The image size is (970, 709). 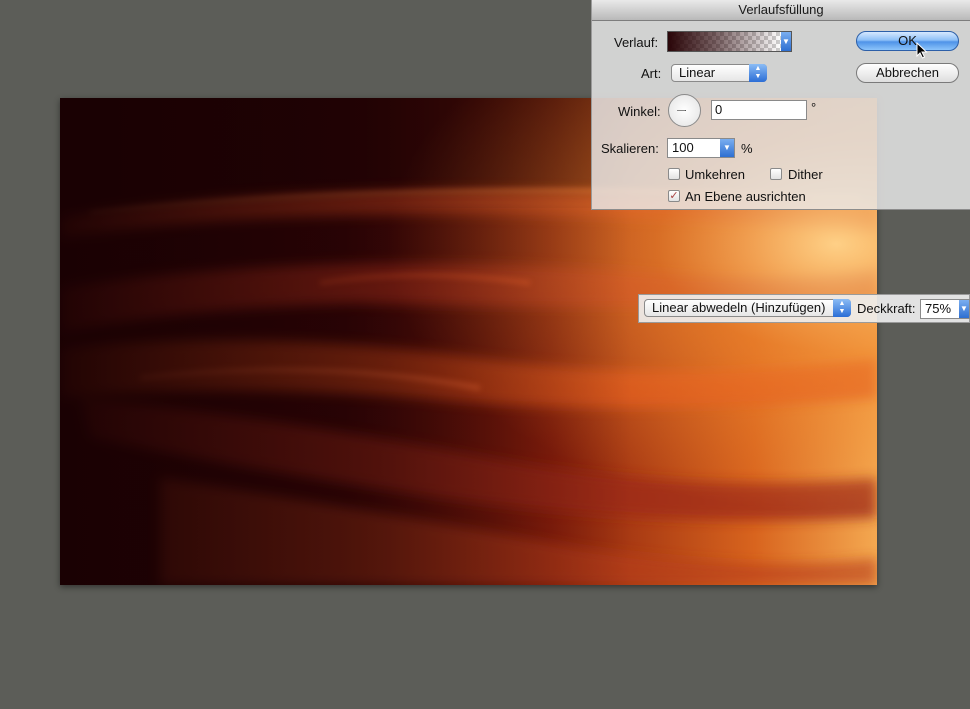 I want to click on style-popup: Linear ▲ ▼, so click(x=719, y=73).